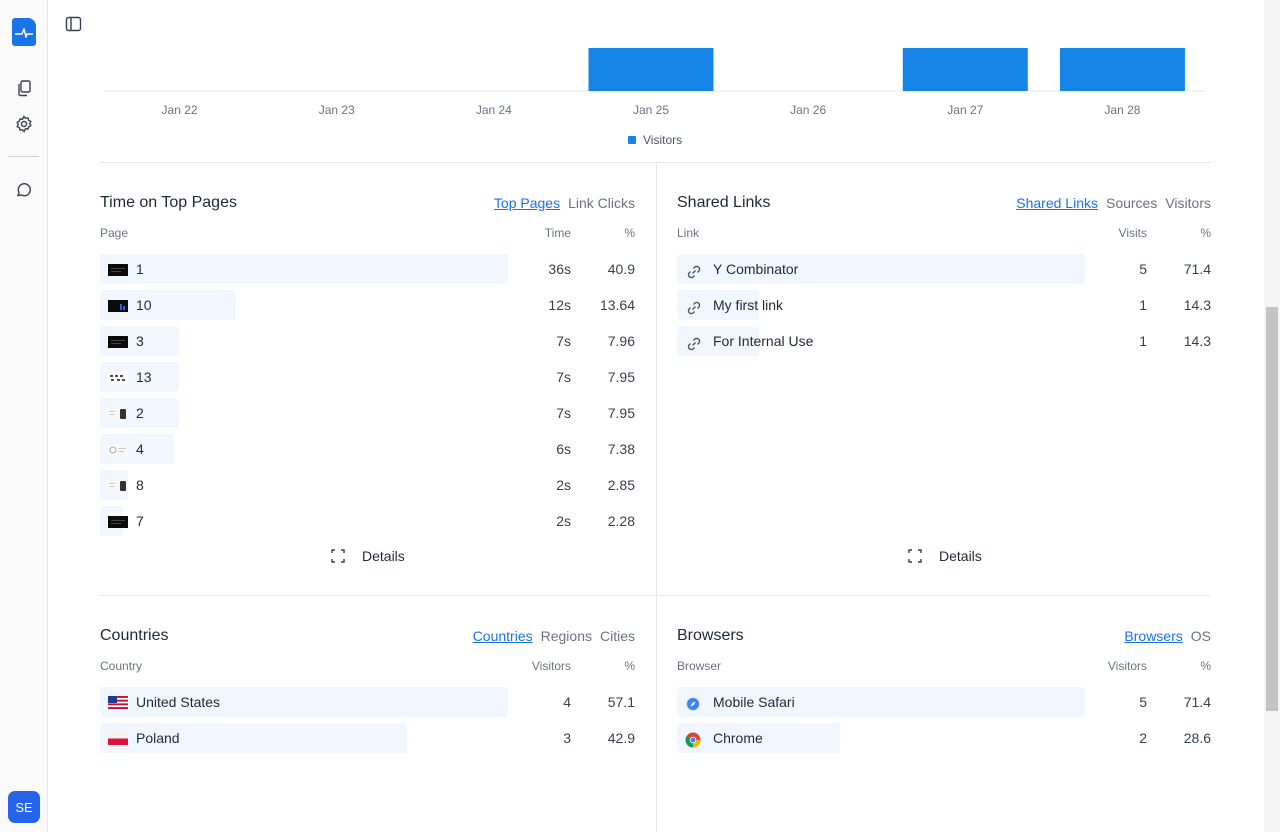 Image resolution: width=1280 pixels, height=832 pixels. Describe the element at coordinates (503, 636) in the screenshot. I see `tab-countries: Countries` at that location.